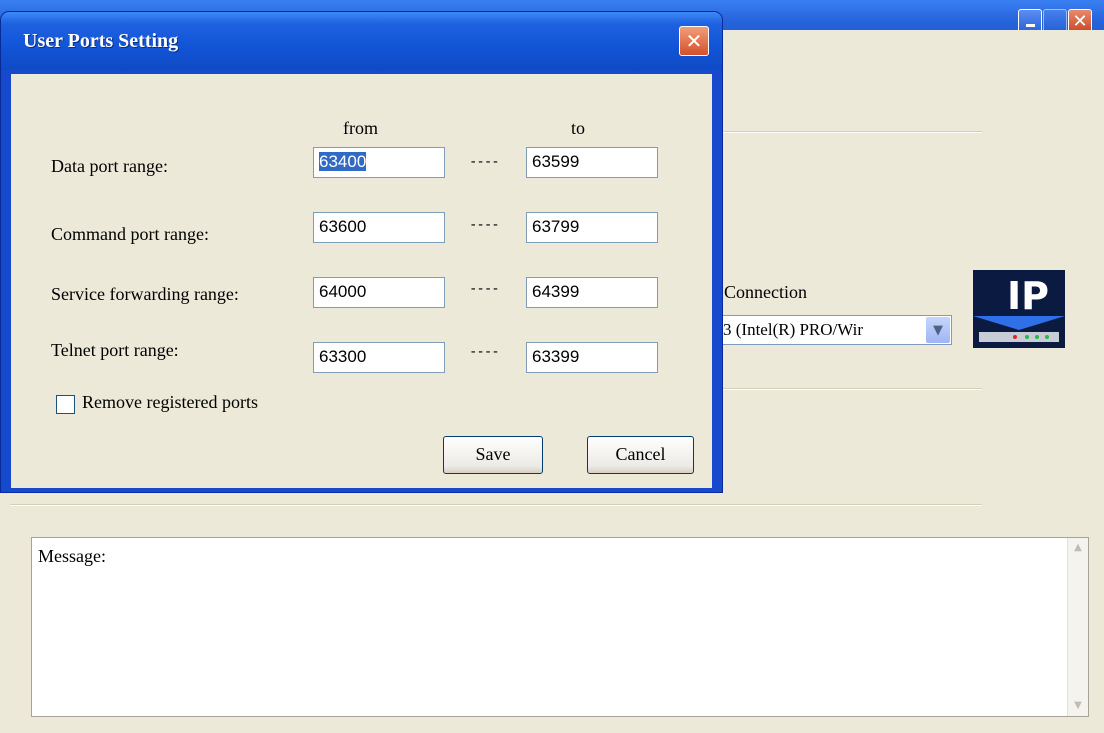 This screenshot has width=1104, height=733. I want to click on dialog-close-button: ✕, so click(694, 41).